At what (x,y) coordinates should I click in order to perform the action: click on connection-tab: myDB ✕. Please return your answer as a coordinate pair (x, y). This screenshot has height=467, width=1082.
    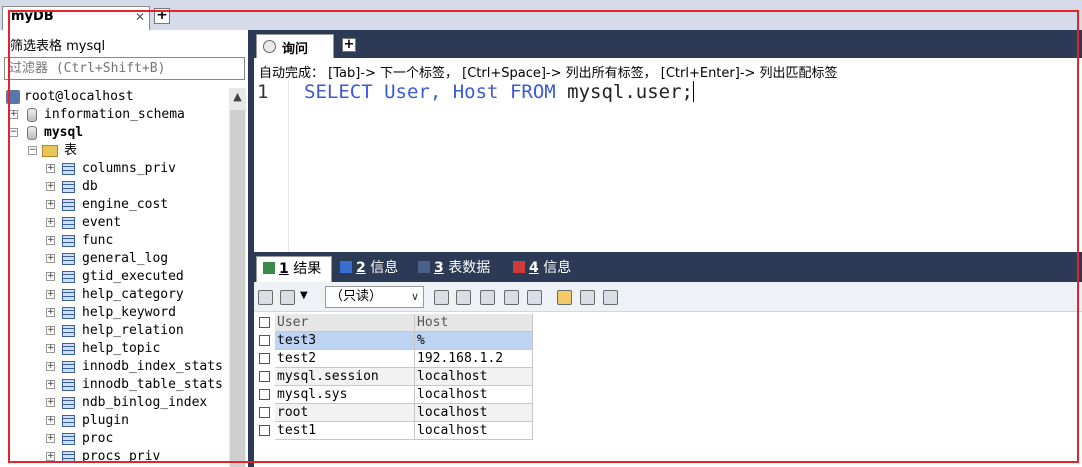
    Looking at the image, I should click on (76, 18).